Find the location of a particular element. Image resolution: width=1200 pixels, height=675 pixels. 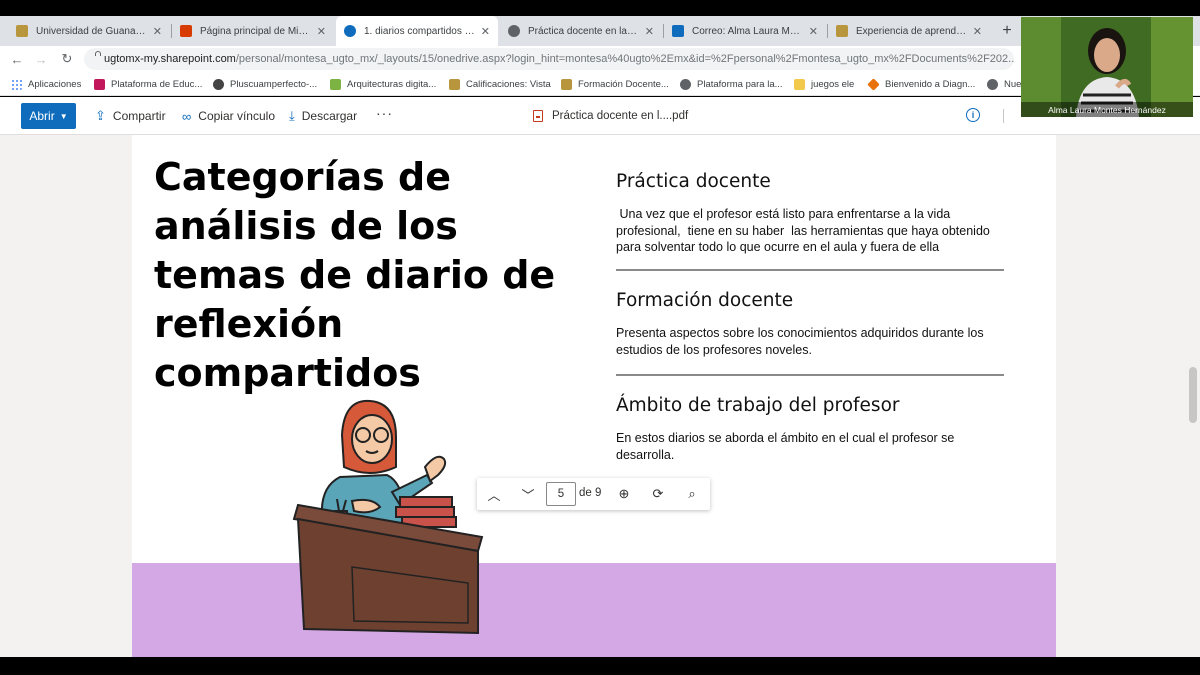

tab-microsoft-home: Página principal de Microsoft ✕ is located at coordinates (253, 31).